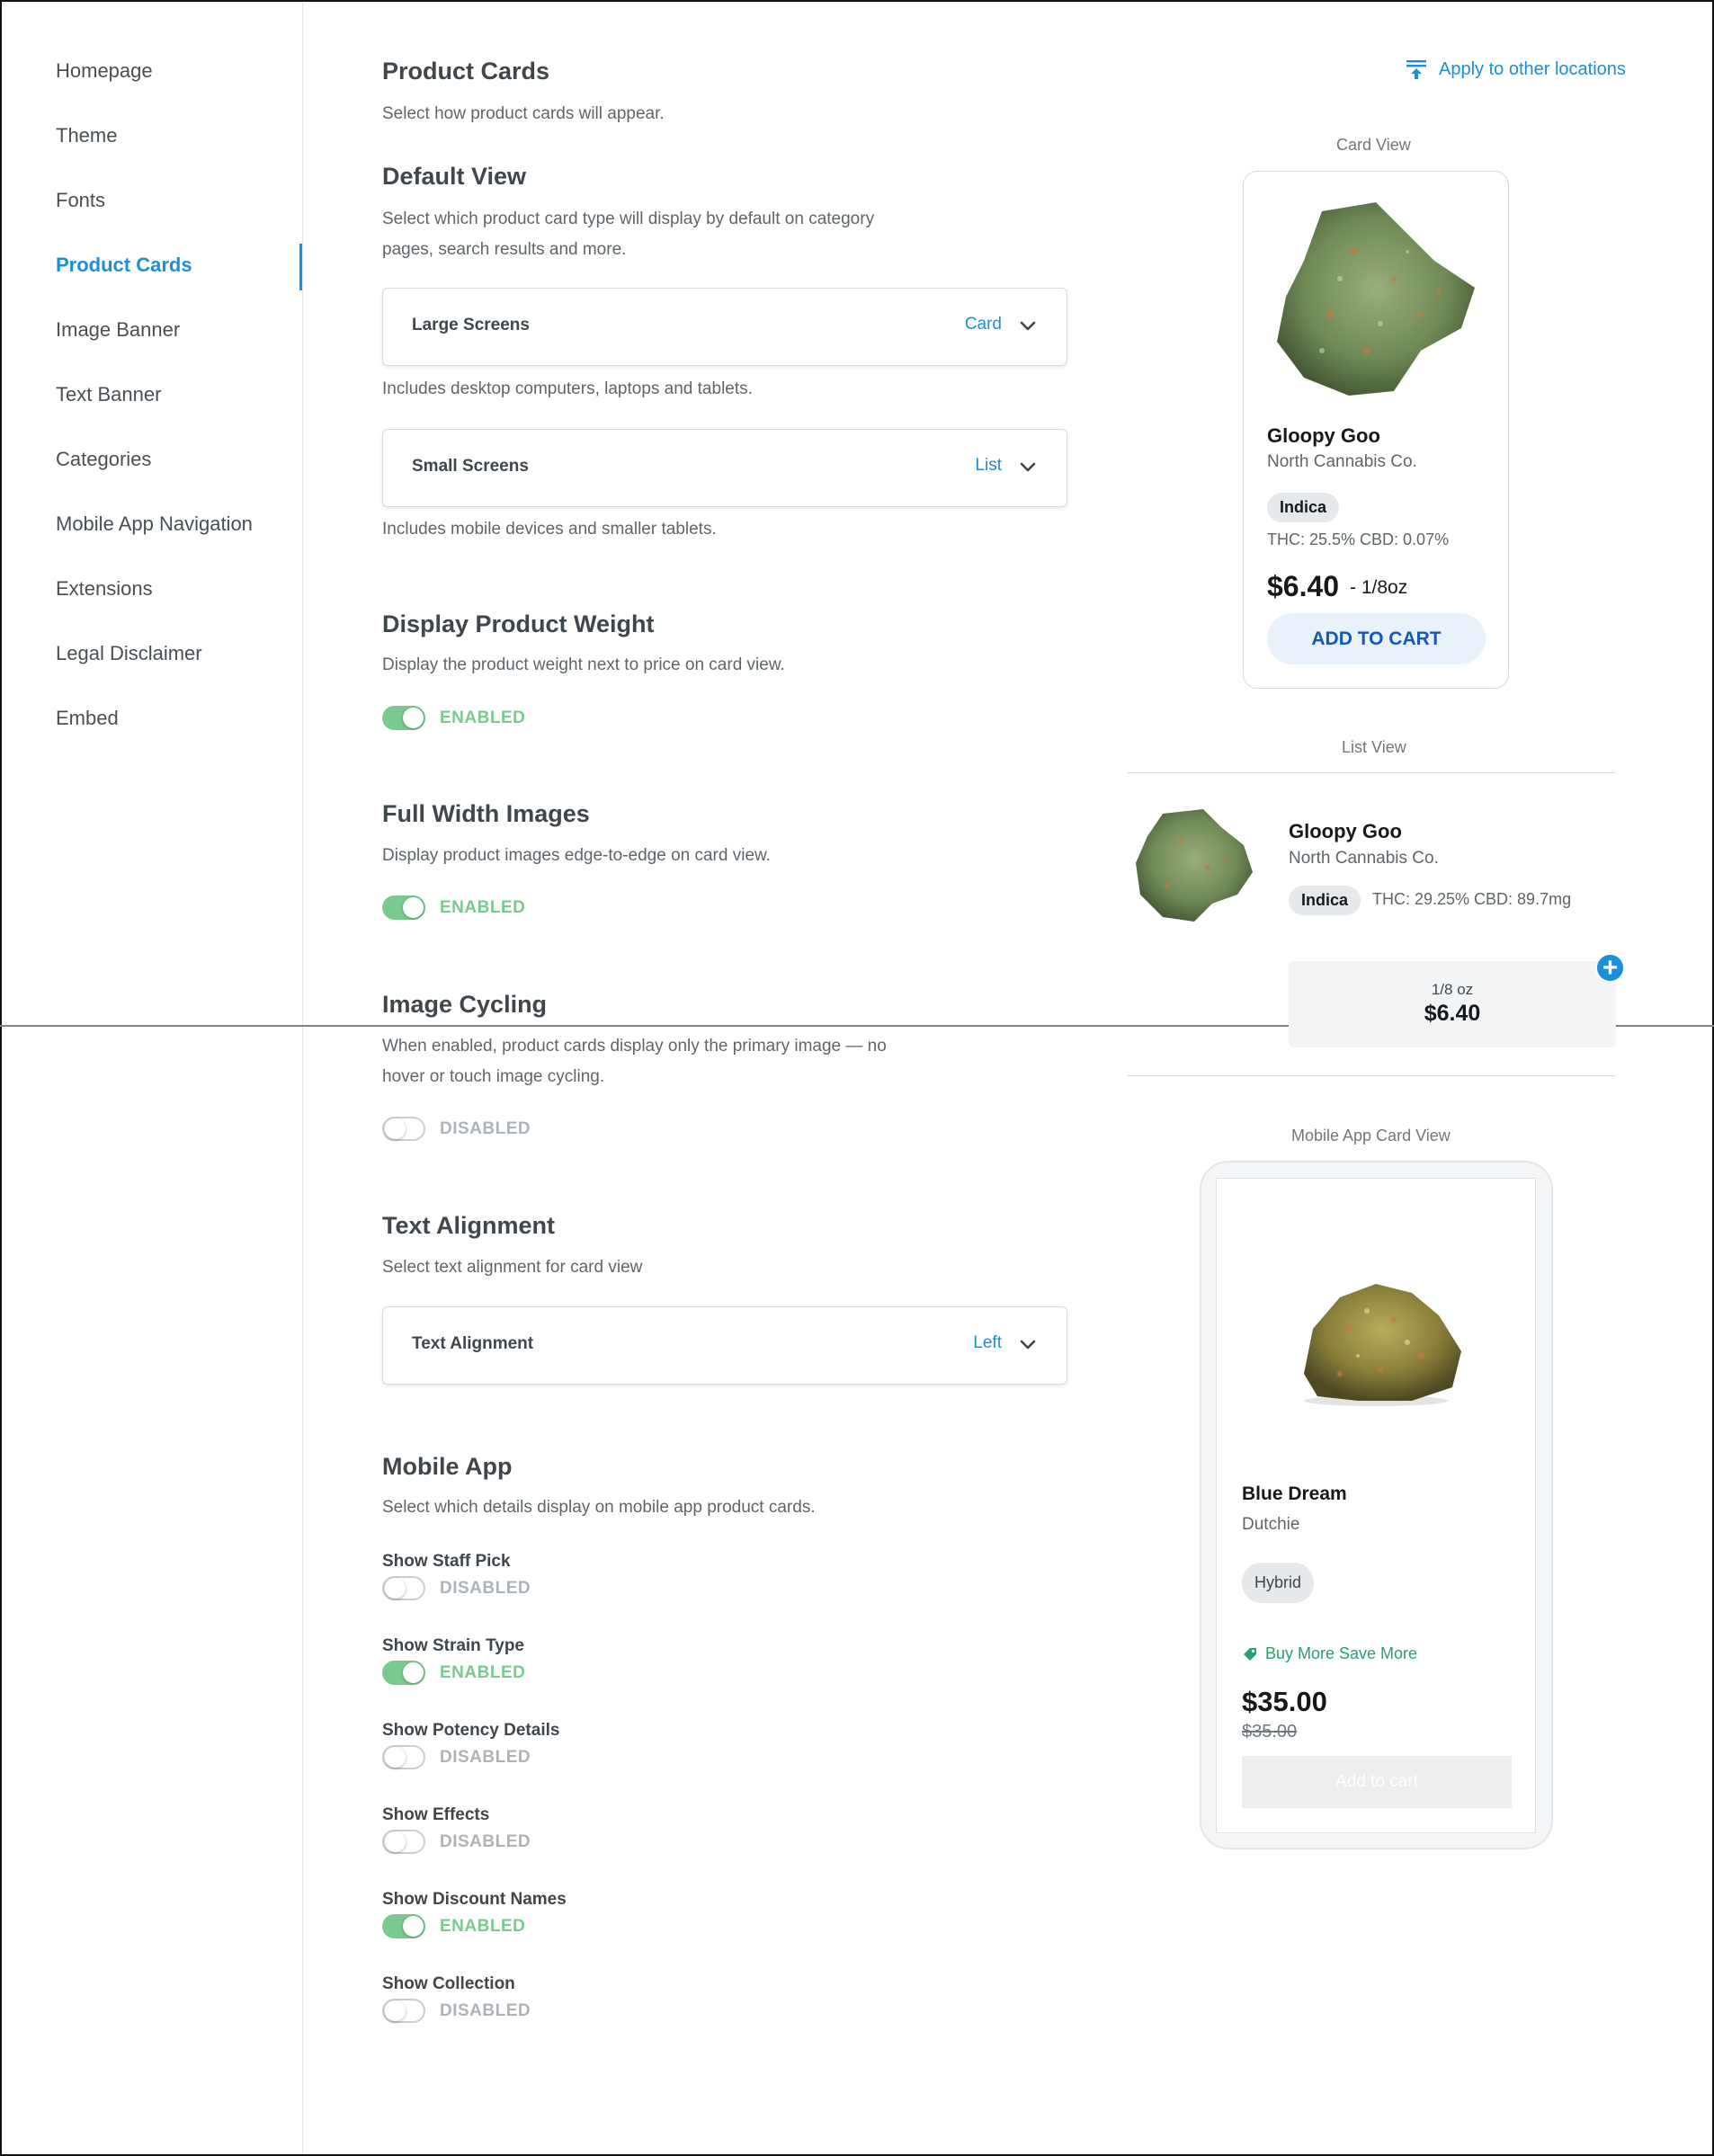 This screenshot has width=1714, height=2156. I want to click on list-view-bottom-divider, so click(1372, 1076).